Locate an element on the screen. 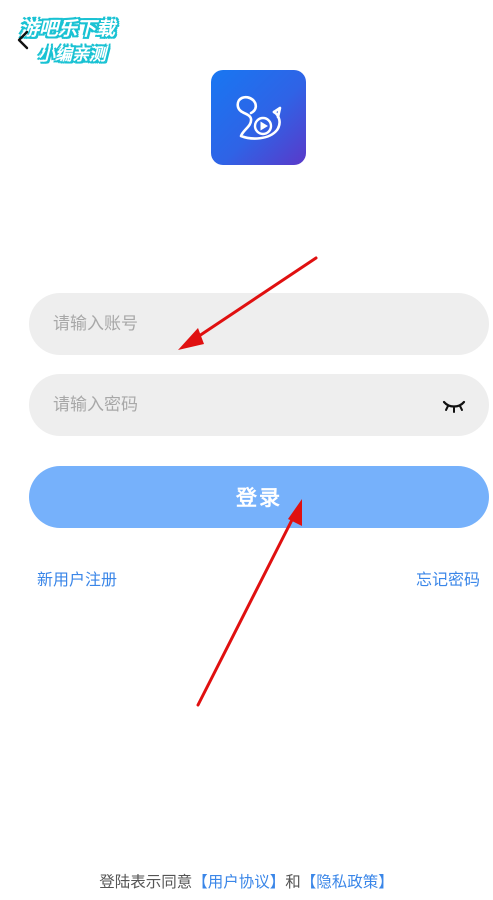 This screenshot has height=900, width=493. eye-closed-icon is located at coordinates (454, 406).